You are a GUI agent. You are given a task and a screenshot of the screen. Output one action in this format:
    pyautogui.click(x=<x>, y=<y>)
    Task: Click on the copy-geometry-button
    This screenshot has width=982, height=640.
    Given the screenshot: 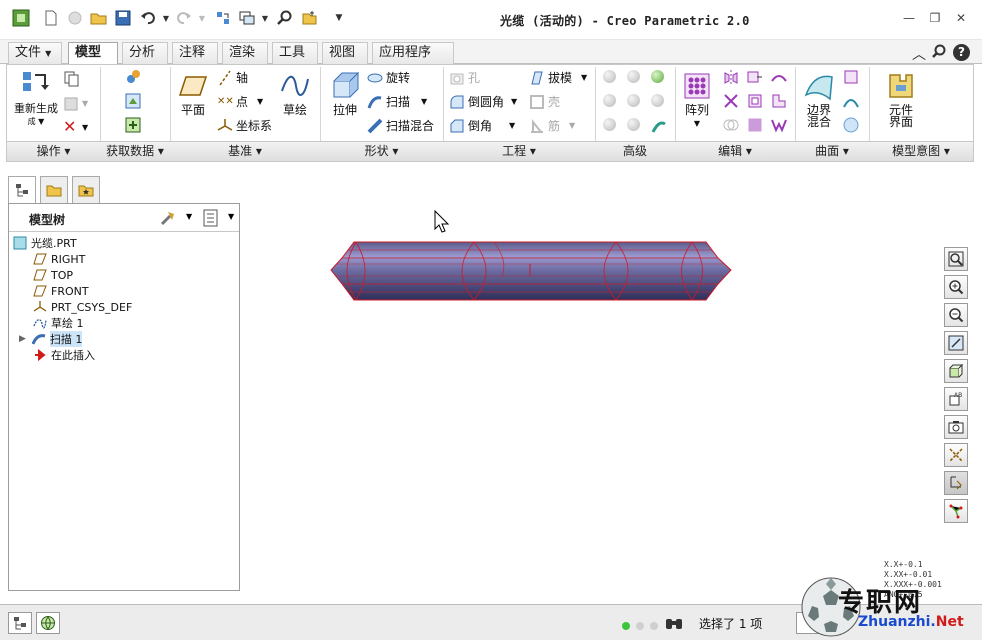 What is the action you would take?
    pyautogui.click(x=133, y=101)
    